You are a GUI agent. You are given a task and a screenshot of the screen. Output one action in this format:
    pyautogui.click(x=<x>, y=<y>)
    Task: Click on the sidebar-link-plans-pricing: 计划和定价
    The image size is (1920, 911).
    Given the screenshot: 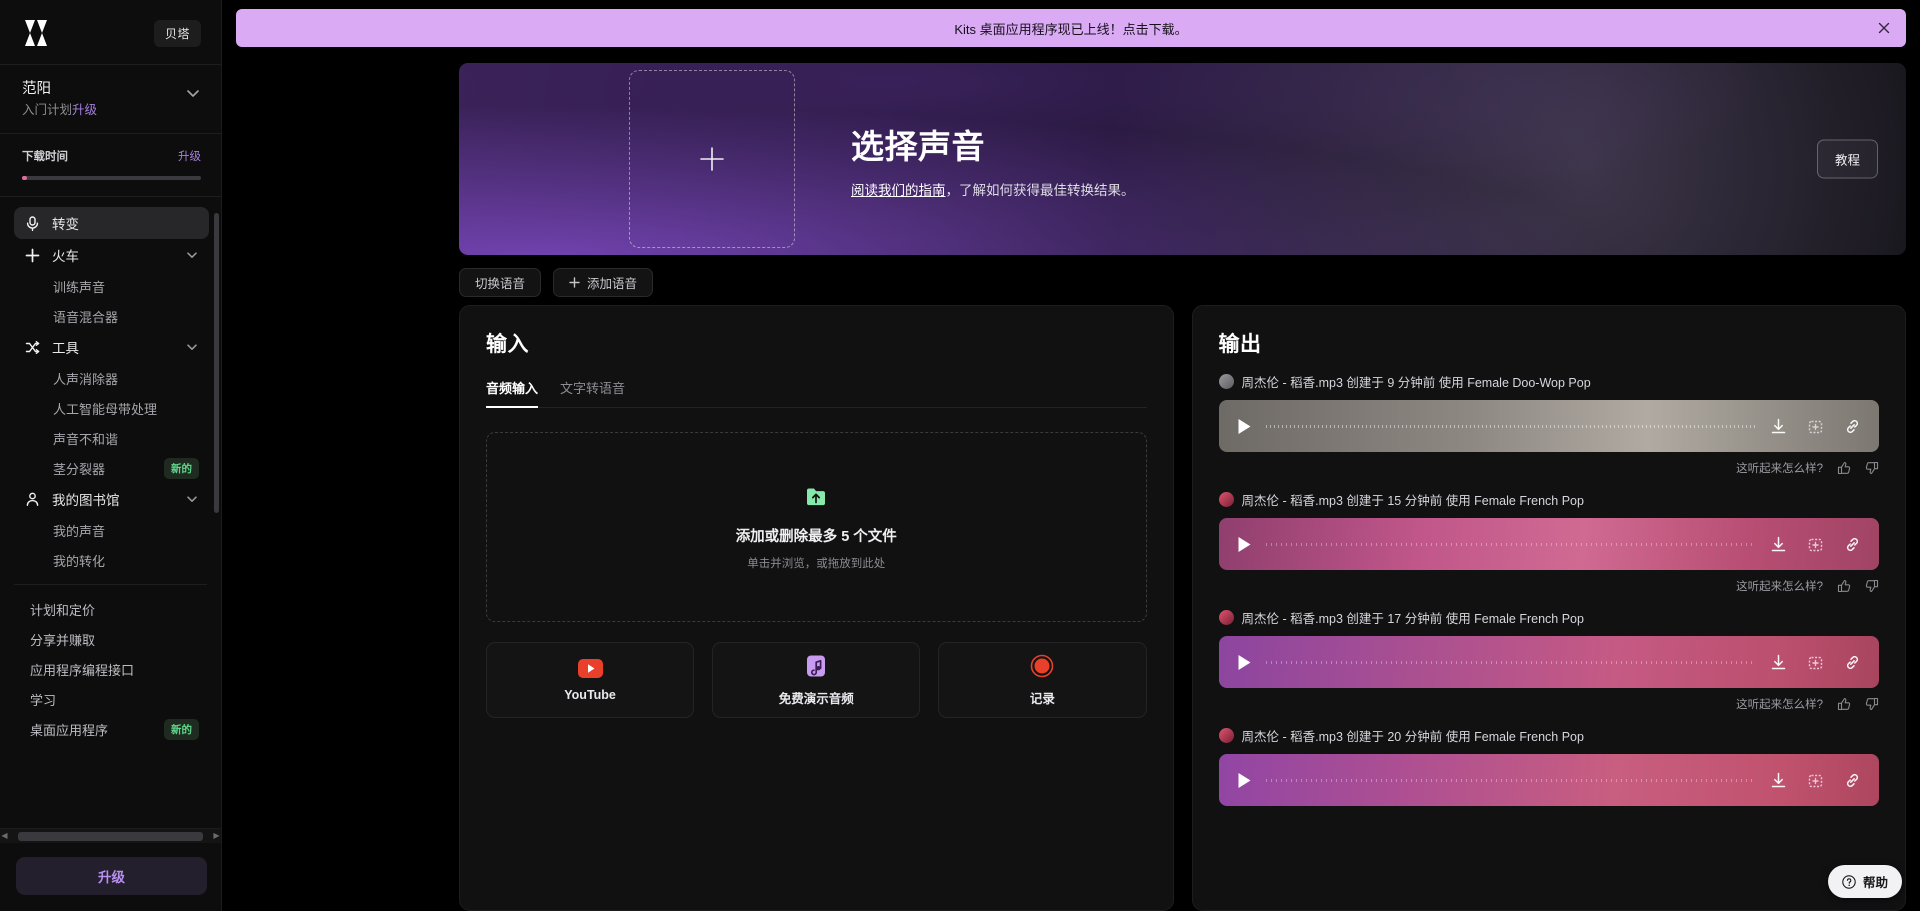 What is the action you would take?
    pyautogui.click(x=111, y=609)
    